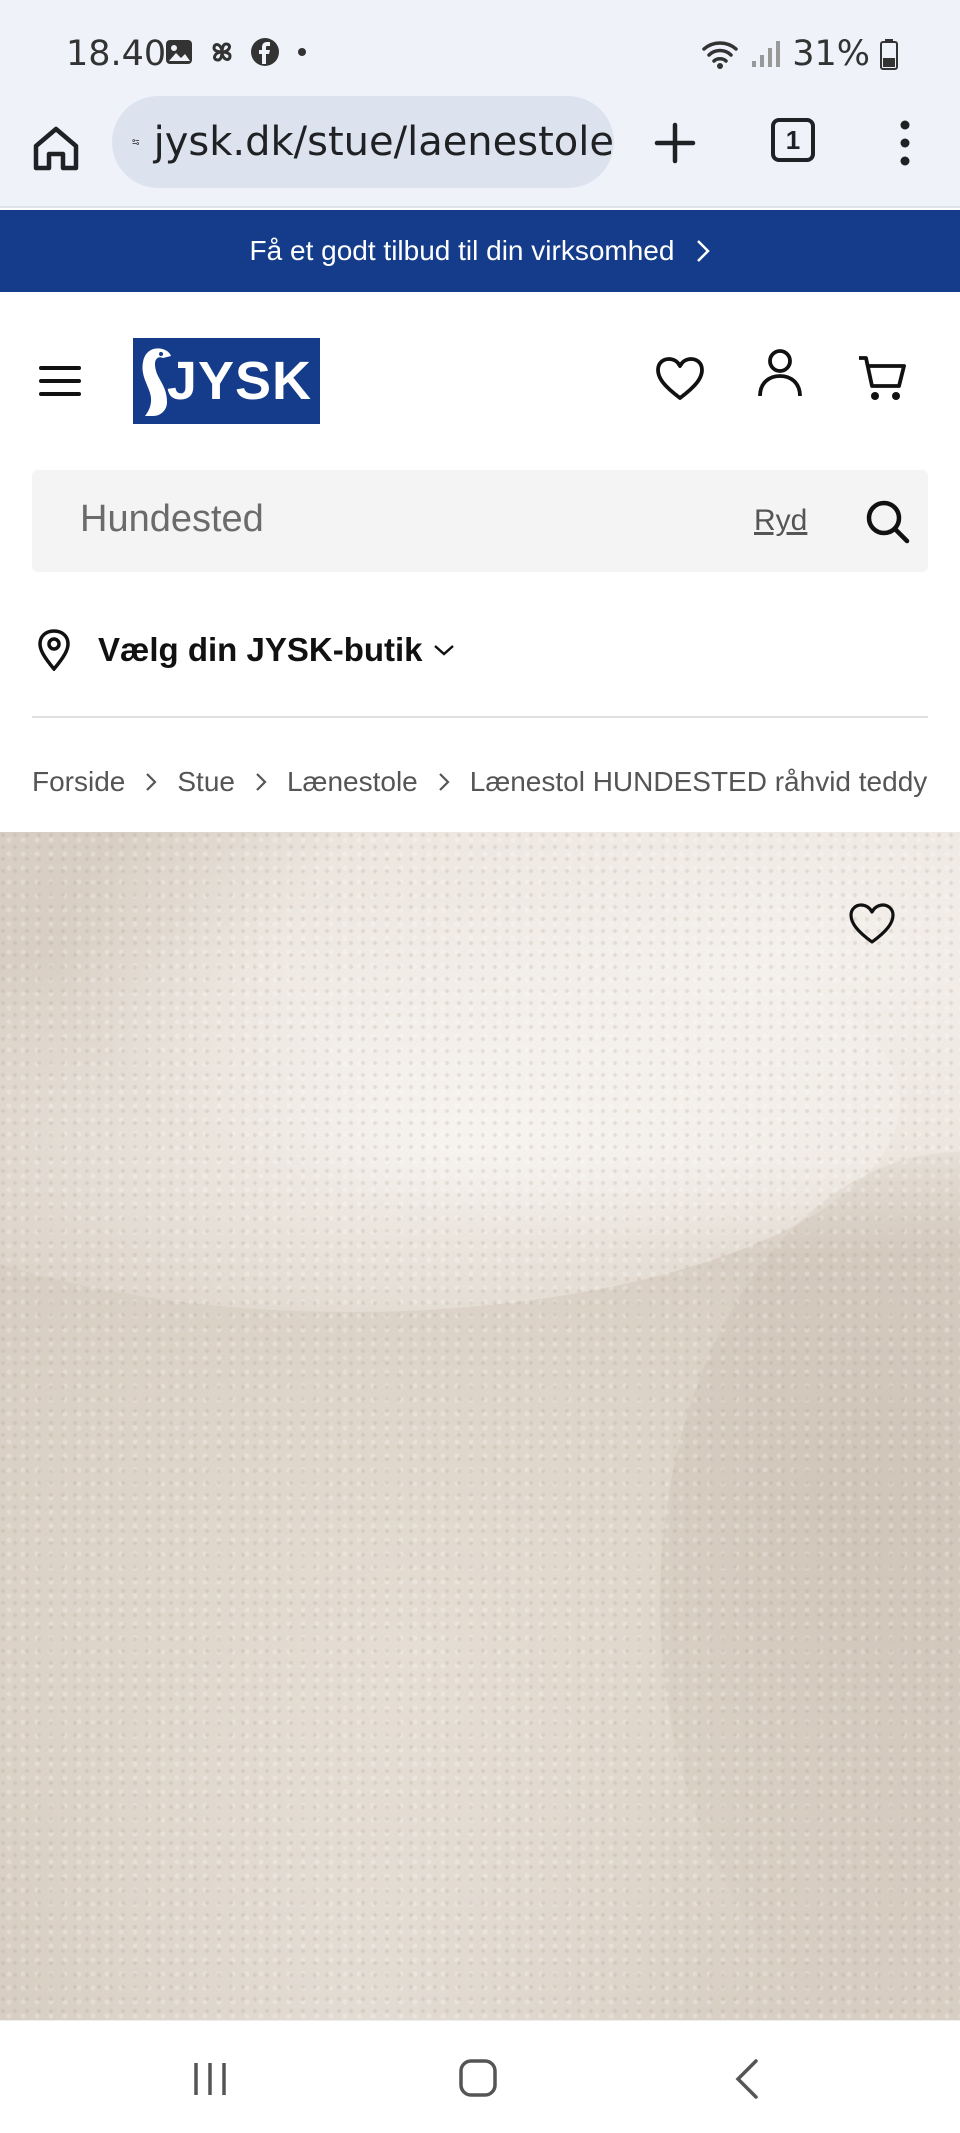 The height and width of the screenshot is (2133, 960). I want to click on browser-toolbar: jysk.dk/stue/laenestole 1, so click(480, 152).